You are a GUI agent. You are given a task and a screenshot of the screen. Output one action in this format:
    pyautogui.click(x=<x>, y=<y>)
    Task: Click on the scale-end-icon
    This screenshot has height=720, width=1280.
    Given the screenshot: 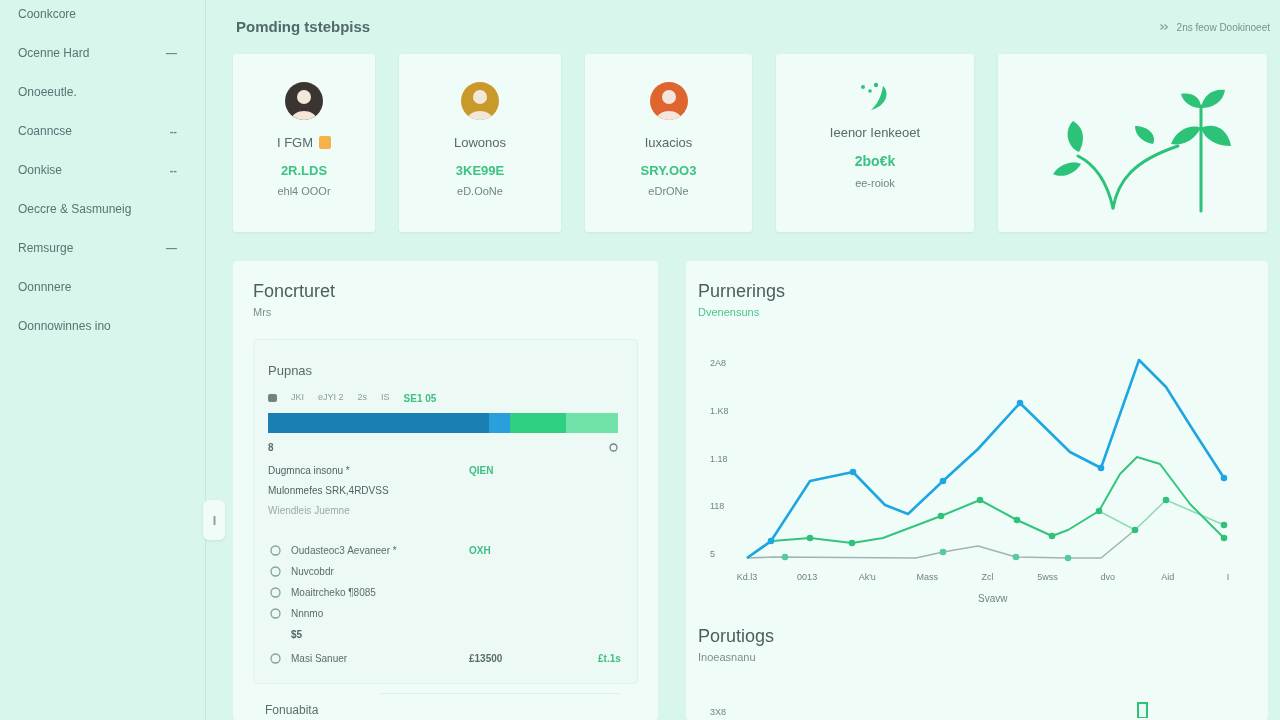 What is the action you would take?
    pyautogui.click(x=613, y=447)
    